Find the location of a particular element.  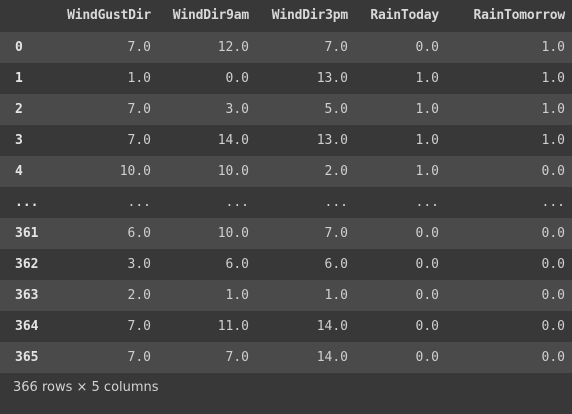

table-row: 4 10.0 10.0 2.0 1.0 0.0 is located at coordinates (286, 171).